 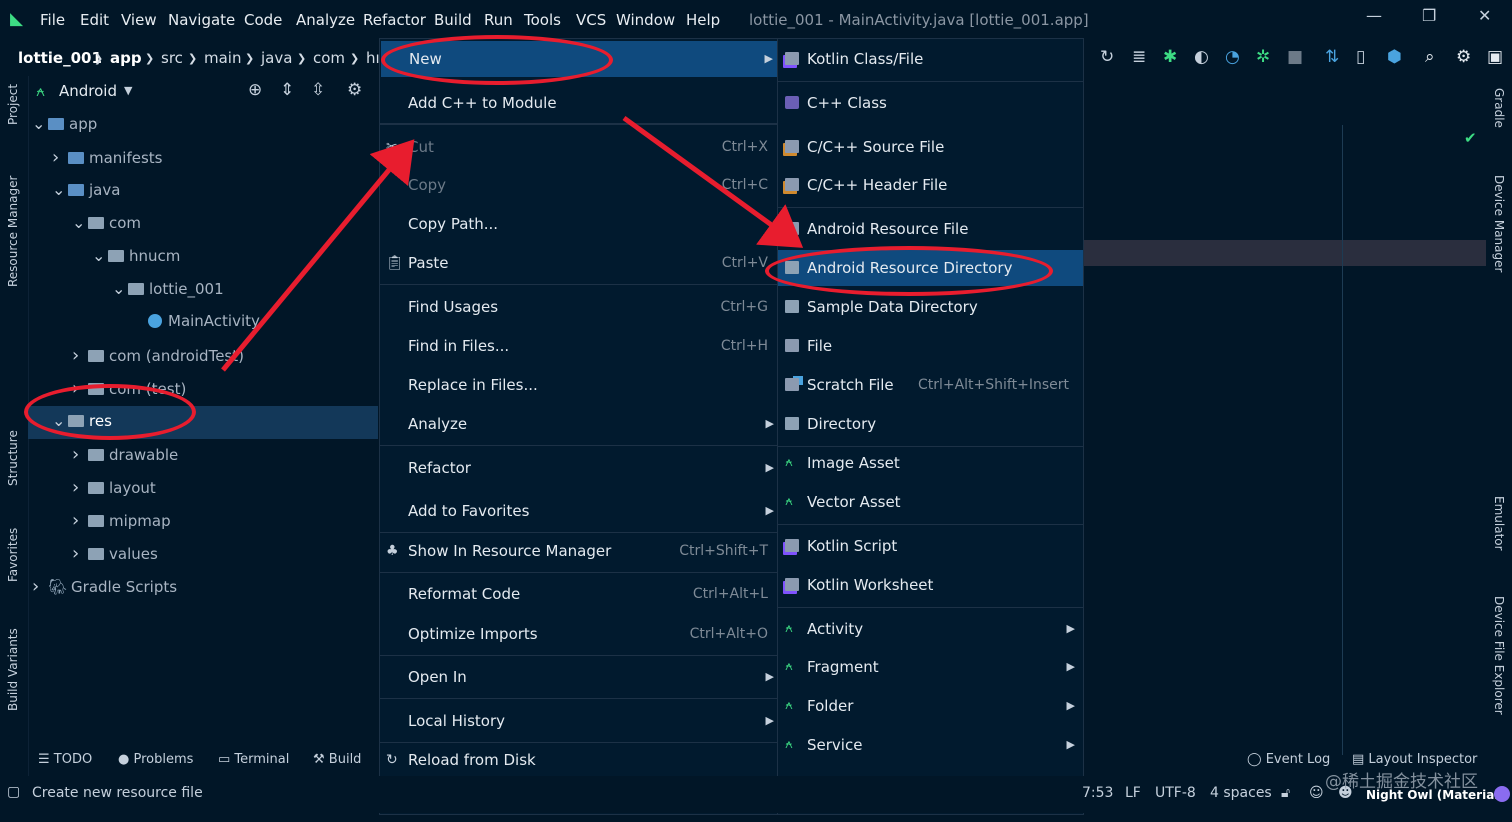 I want to click on caret-position: 7:53, so click(x=1097, y=793).